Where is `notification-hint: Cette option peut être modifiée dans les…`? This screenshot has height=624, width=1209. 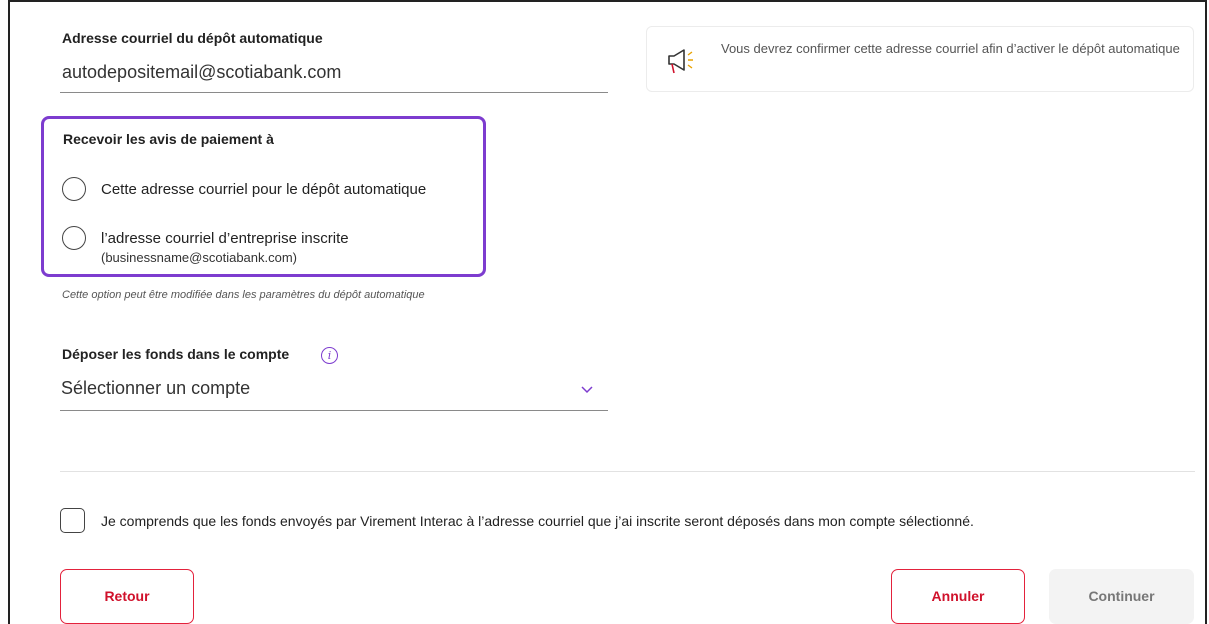
notification-hint: Cette option peut être modifiée dans les… is located at coordinates (243, 295).